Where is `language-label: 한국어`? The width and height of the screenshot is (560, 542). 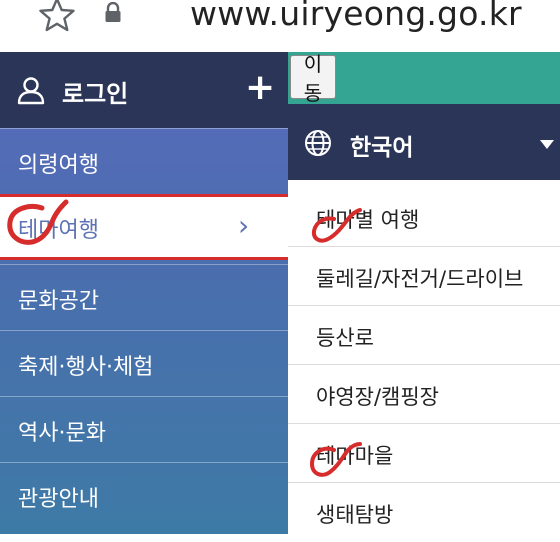 language-label: 한국어 is located at coordinates (382, 148).